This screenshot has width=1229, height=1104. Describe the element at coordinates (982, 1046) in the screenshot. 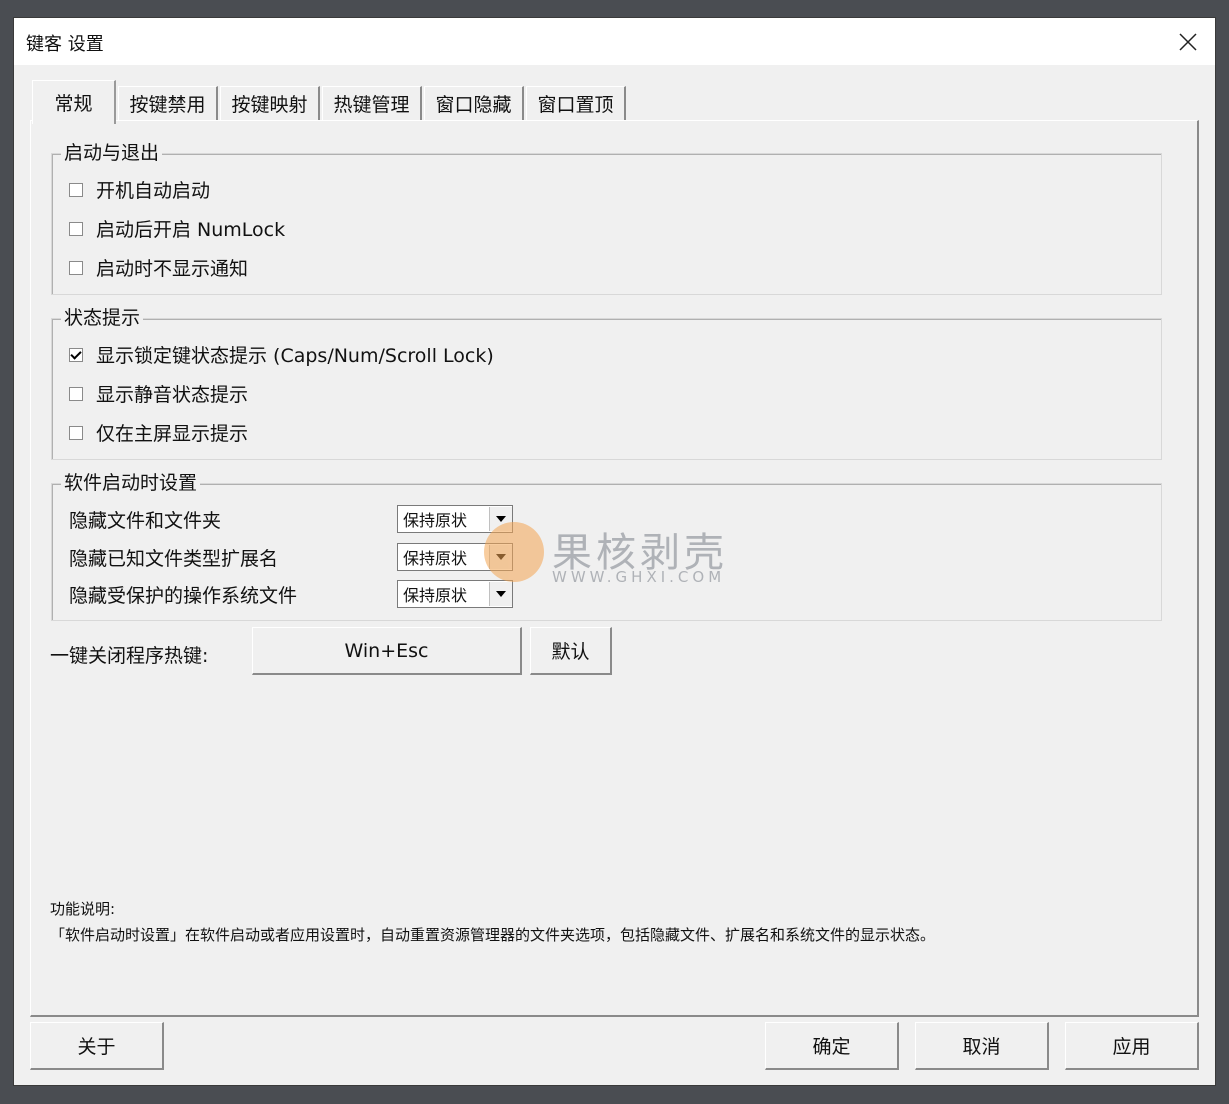

I see `cancel-button: 取消` at that location.